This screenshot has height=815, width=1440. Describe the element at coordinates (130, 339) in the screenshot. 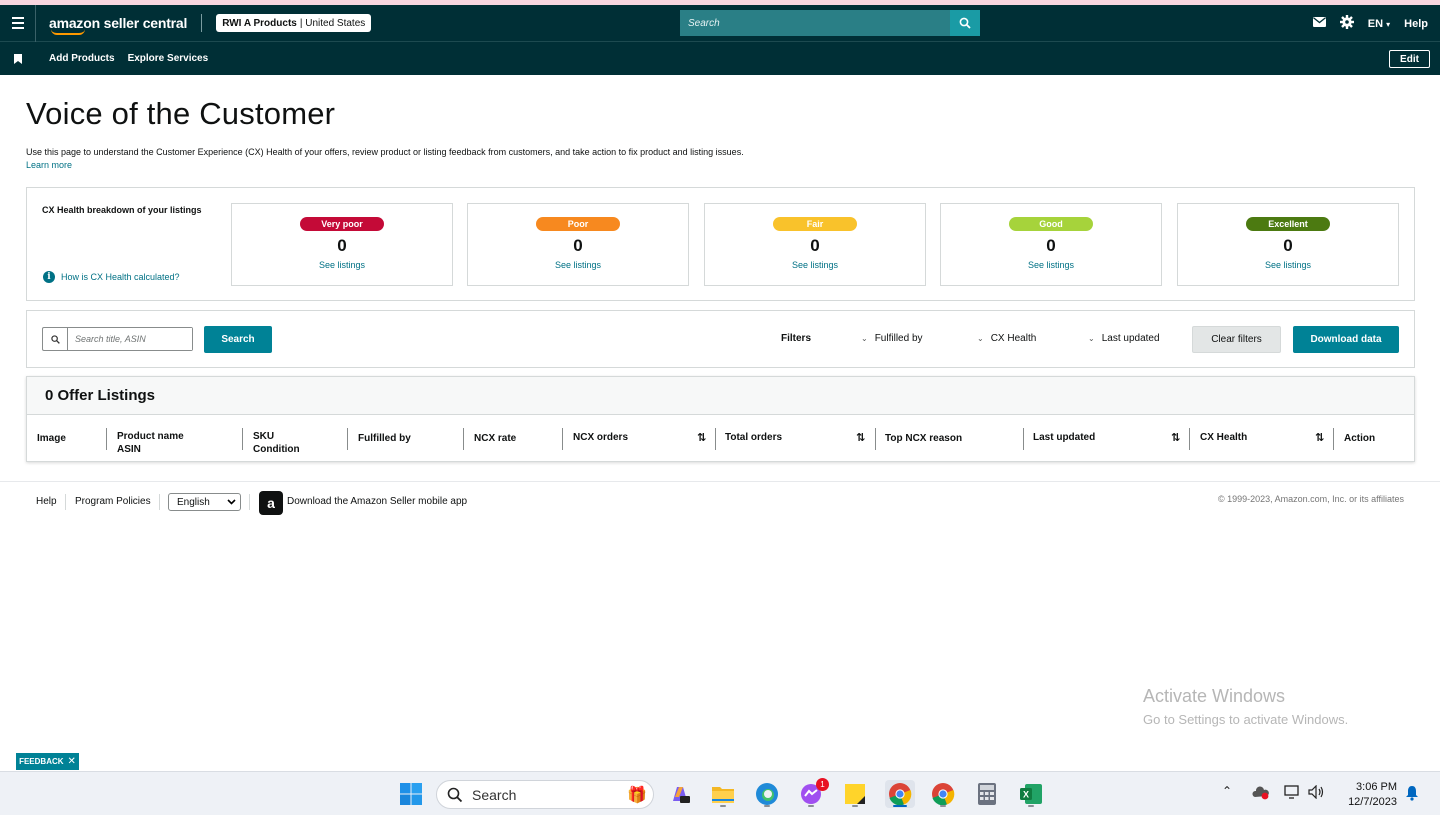

I see `listing-search-input` at that location.